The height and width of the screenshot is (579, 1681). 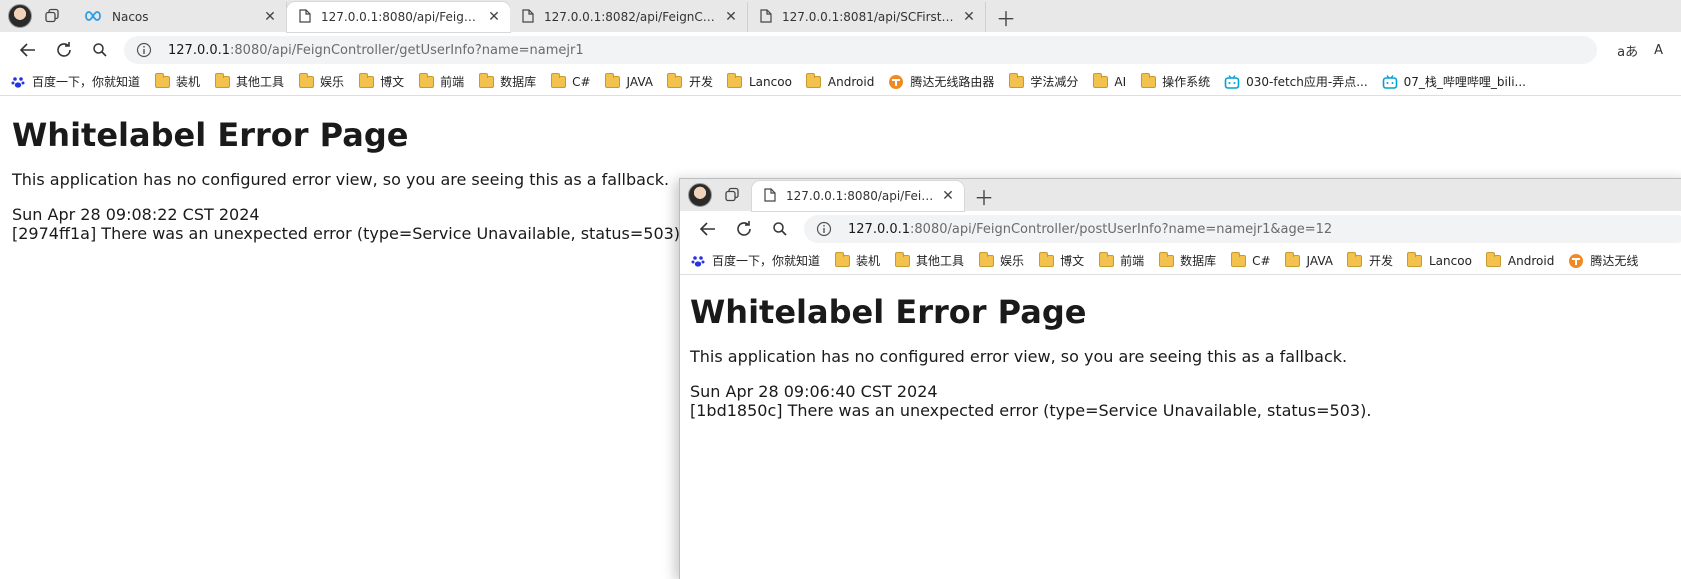 I want to click on bookmark-item: 腾达无线路由器, so click(x=941, y=81).